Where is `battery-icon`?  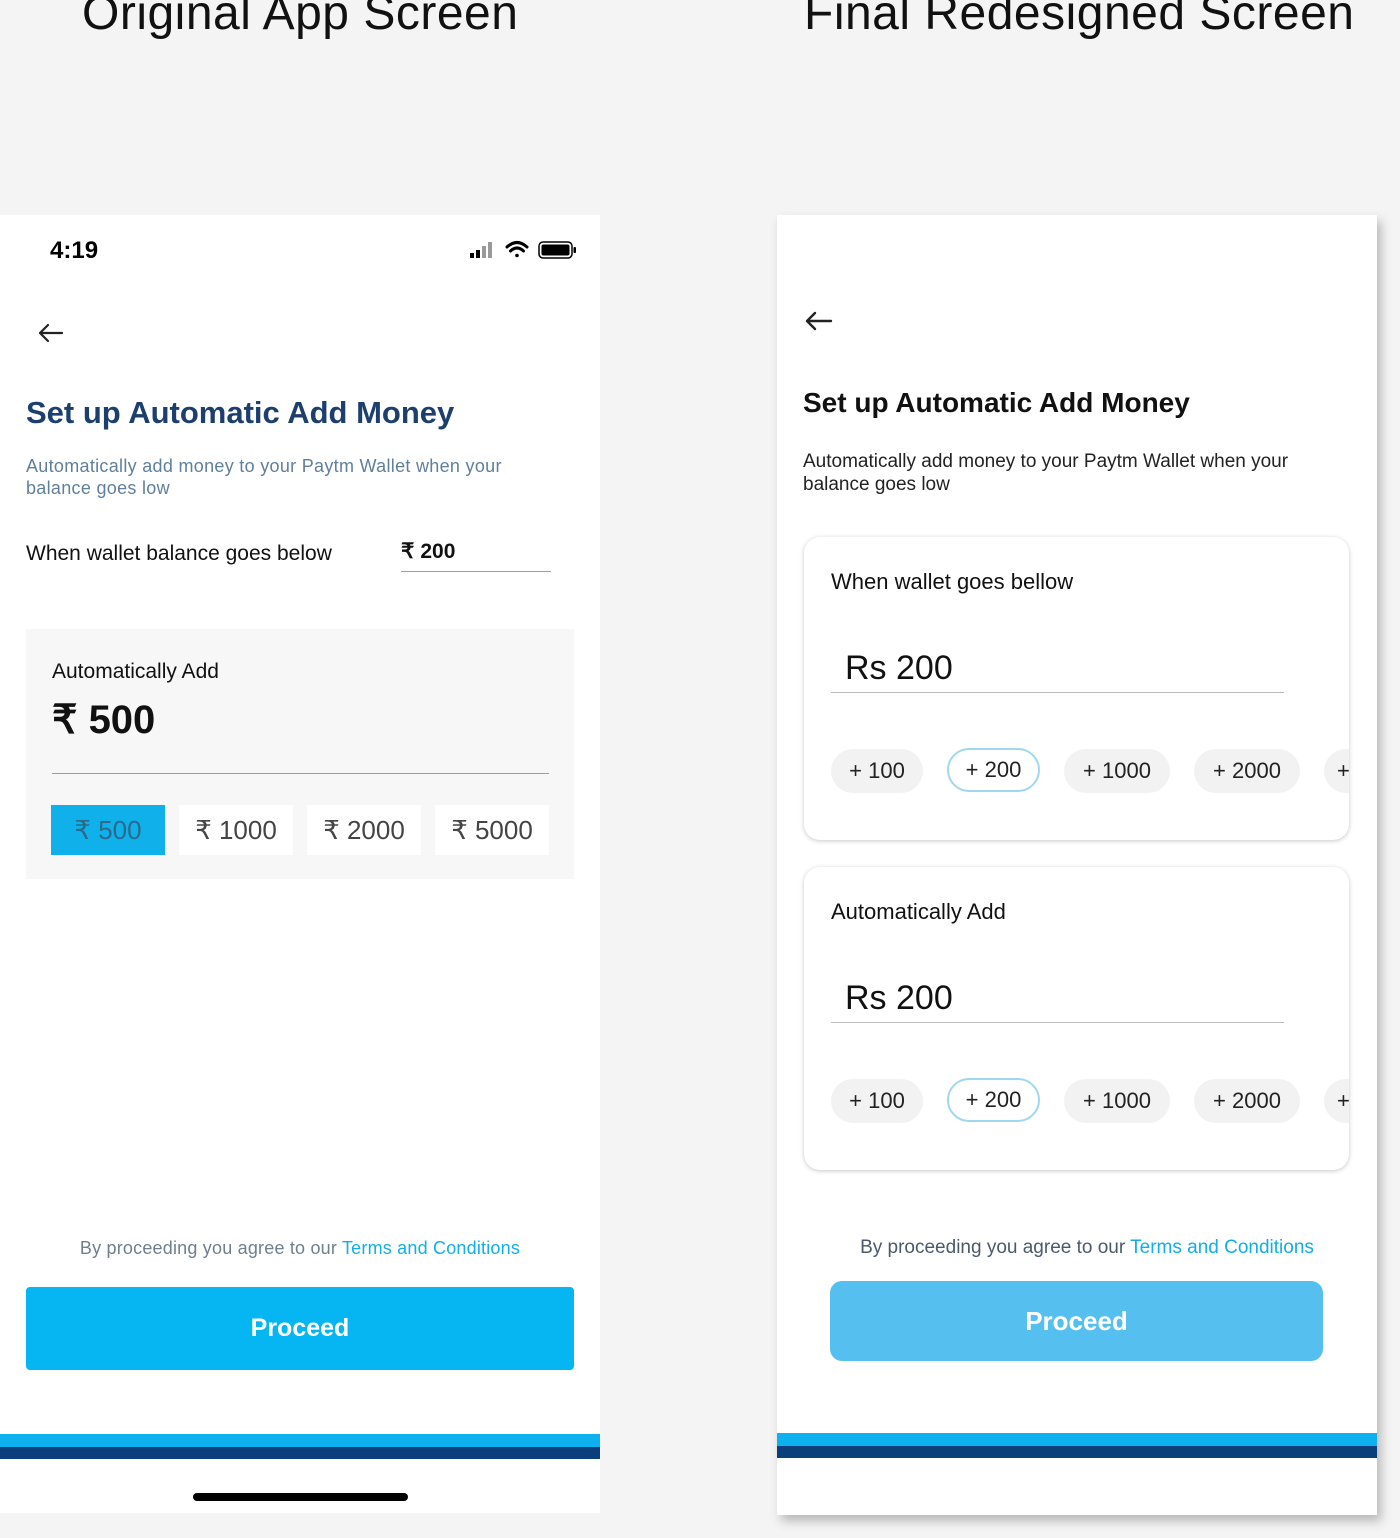
battery-icon is located at coordinates (557, 250).